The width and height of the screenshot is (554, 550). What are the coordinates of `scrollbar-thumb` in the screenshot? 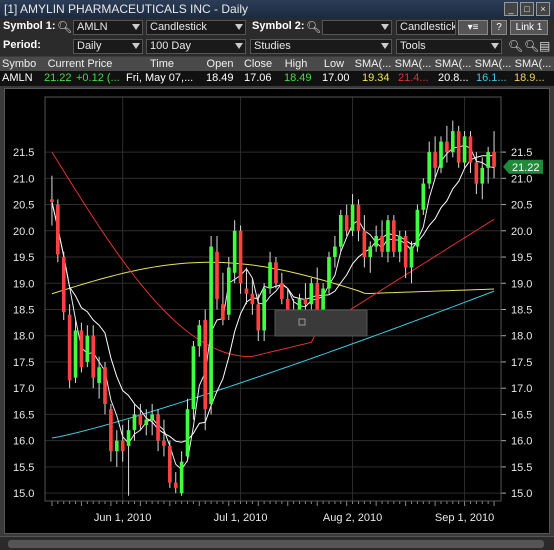 It's located at (276, 544).